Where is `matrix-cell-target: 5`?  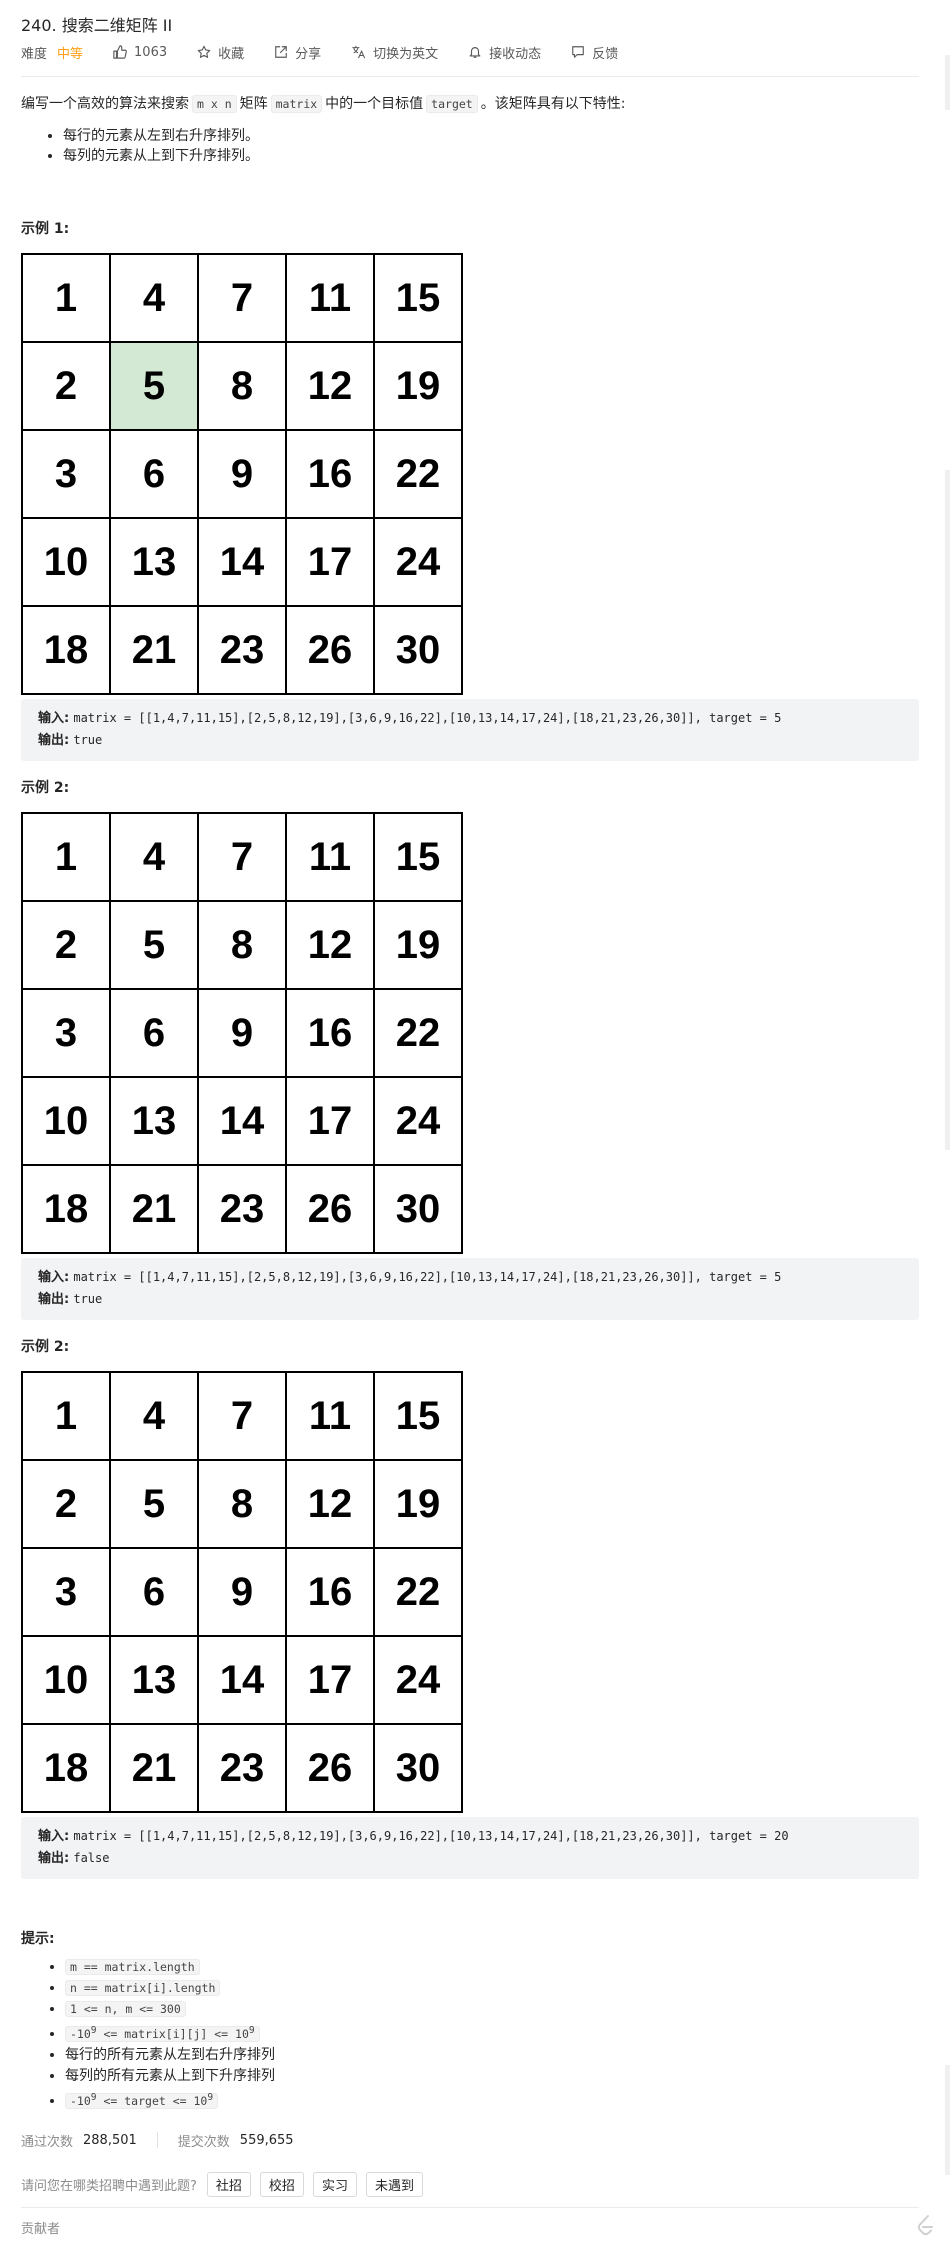
matrix-cell-target: 5 is located at coordinates (154, 386).